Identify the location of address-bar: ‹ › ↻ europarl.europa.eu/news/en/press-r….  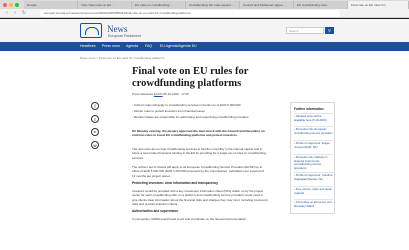
(204, 13).